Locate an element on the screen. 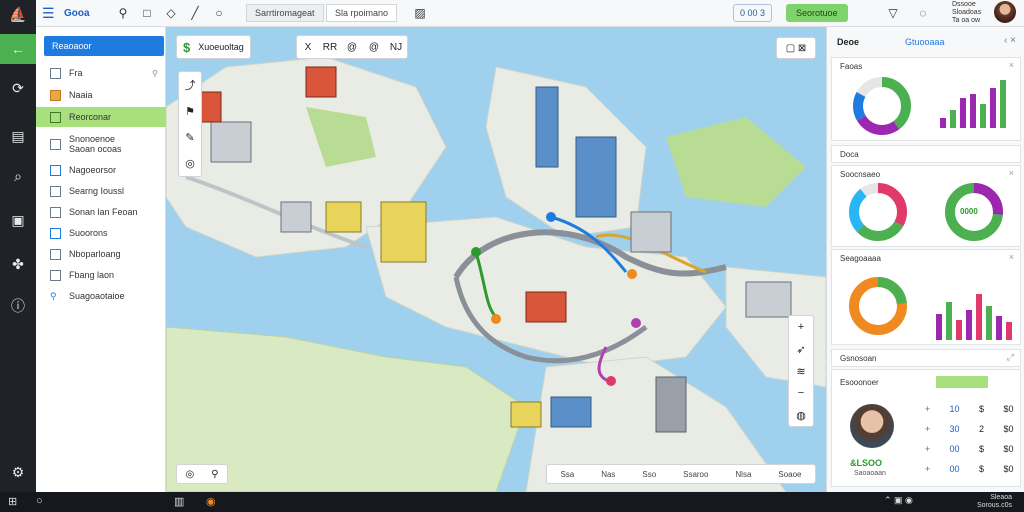  legend-item: Nas is located at coordinates (608, 474).